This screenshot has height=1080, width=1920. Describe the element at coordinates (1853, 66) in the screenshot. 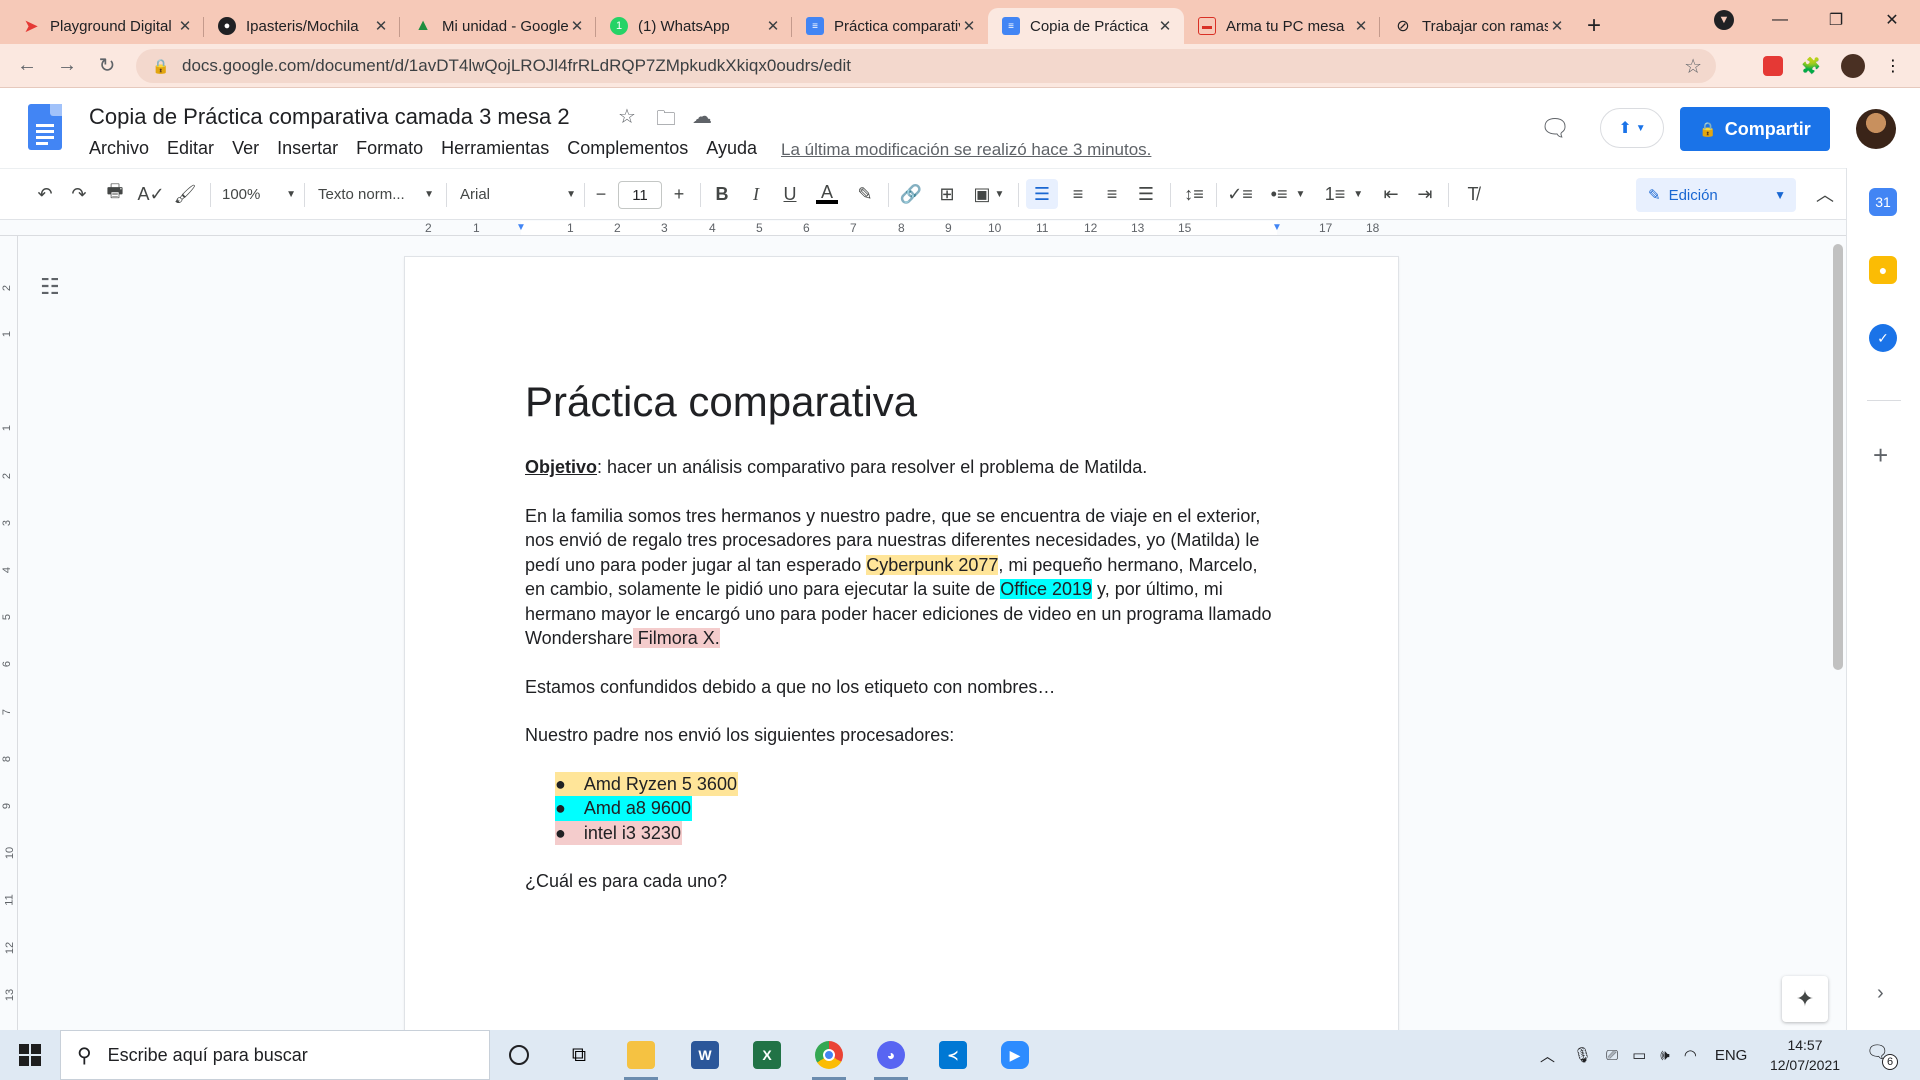

I see `profile-avatar` at that location.